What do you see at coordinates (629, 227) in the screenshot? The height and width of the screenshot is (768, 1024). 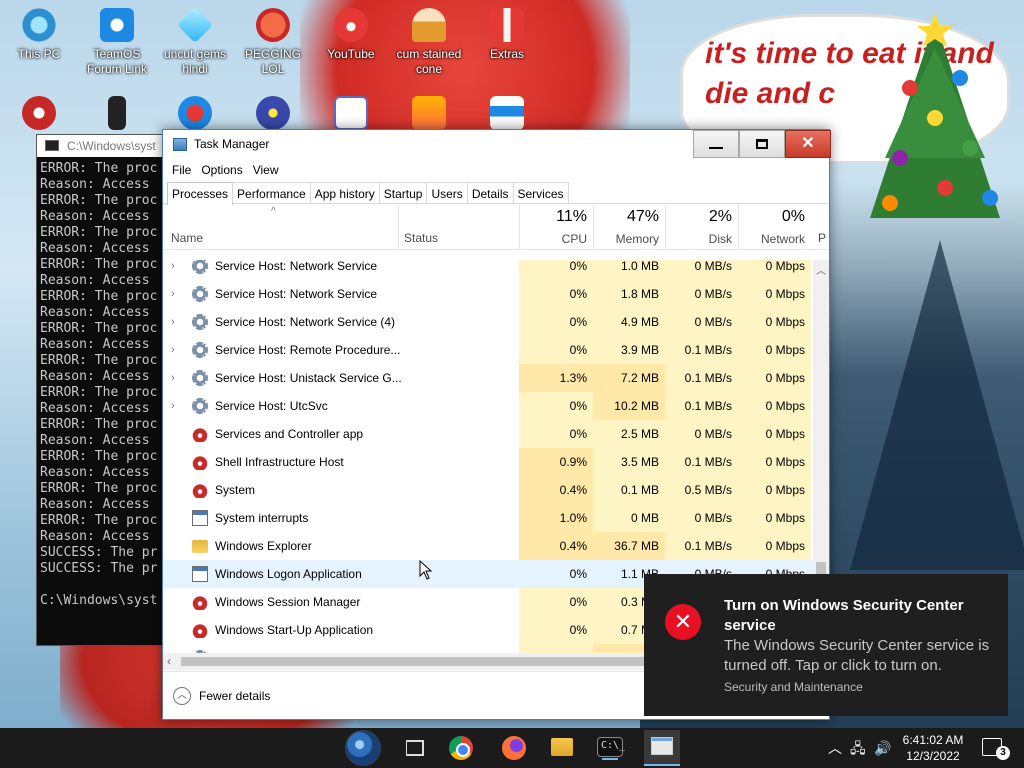 I see `column-header-memory: 47% Memory` at bounding box center [629, 227].